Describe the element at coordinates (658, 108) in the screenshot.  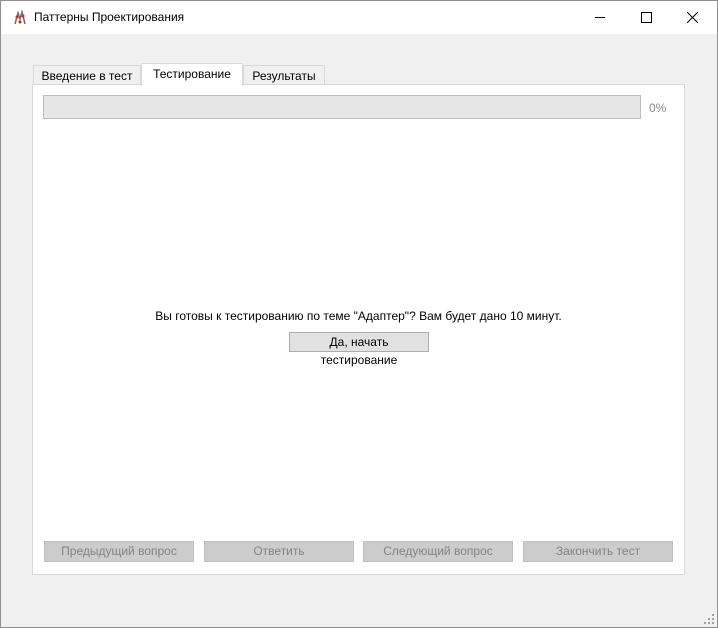
I see `progress-percent: 0%` at that location.